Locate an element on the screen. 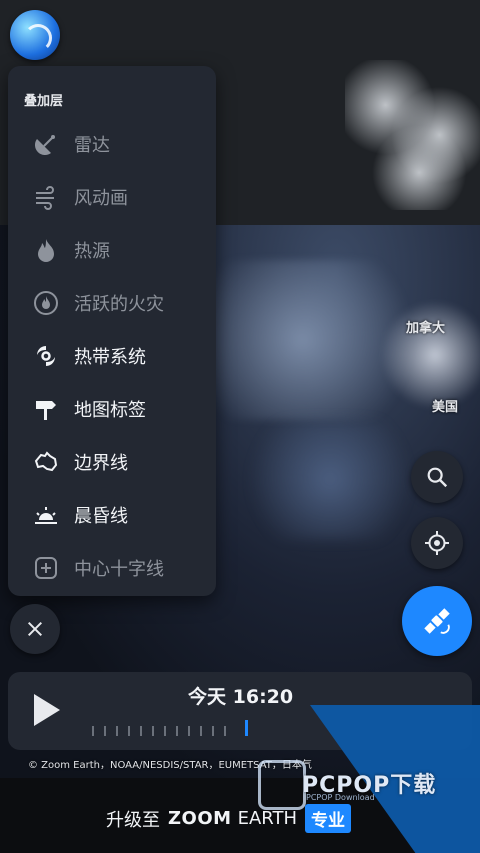 The height and width of the screenshot is (853, 480). signpost-icon is located at coordinates (46, 409).